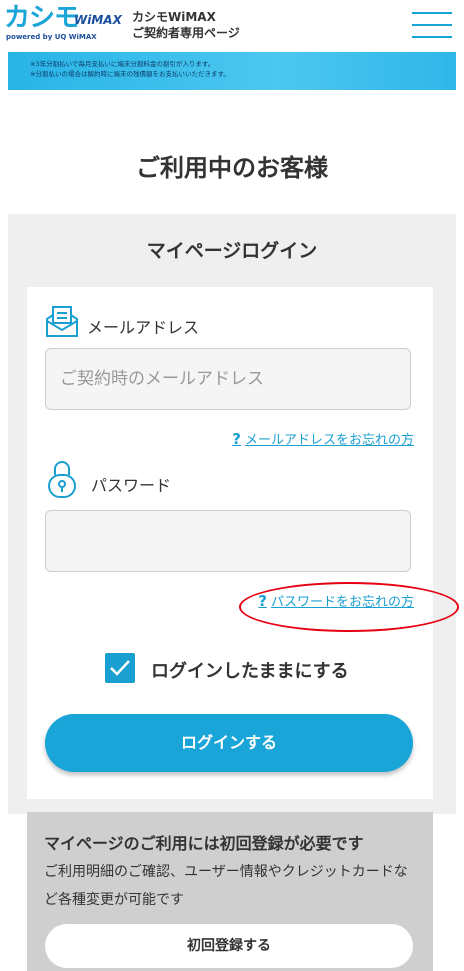 This screenshot has width=464, height=971. I want to click on site-title-line1: カシモWiMAX, so click(174, 17).